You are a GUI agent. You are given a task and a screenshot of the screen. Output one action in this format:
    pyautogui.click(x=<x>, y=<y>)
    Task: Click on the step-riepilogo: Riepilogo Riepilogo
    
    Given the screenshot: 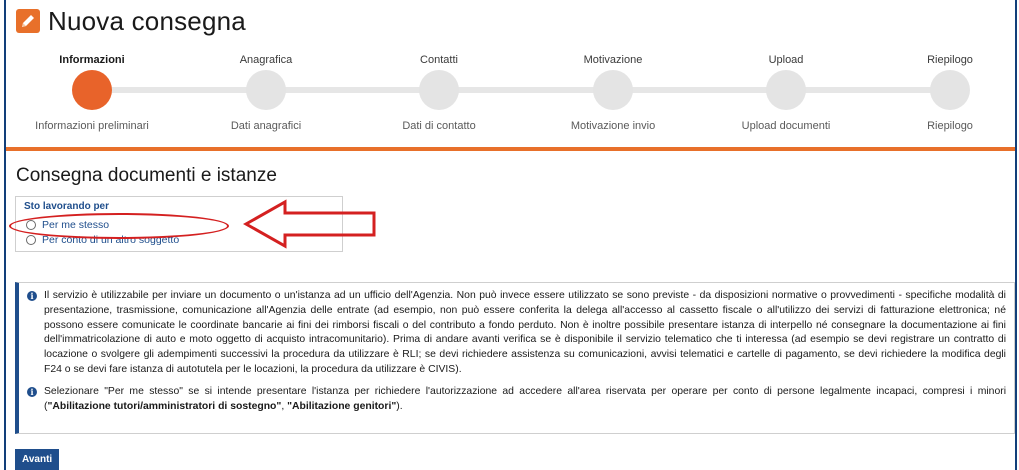 What is the action you would take?
    pyautogui.click(x=944, y=92)
    